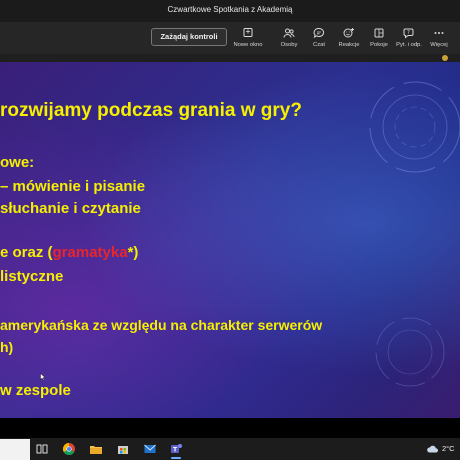 This screenshot has width=460, height=460. Describe the element at coordinates (15, 449) in the screenshot. I see `taskbar-search-box` at that location.